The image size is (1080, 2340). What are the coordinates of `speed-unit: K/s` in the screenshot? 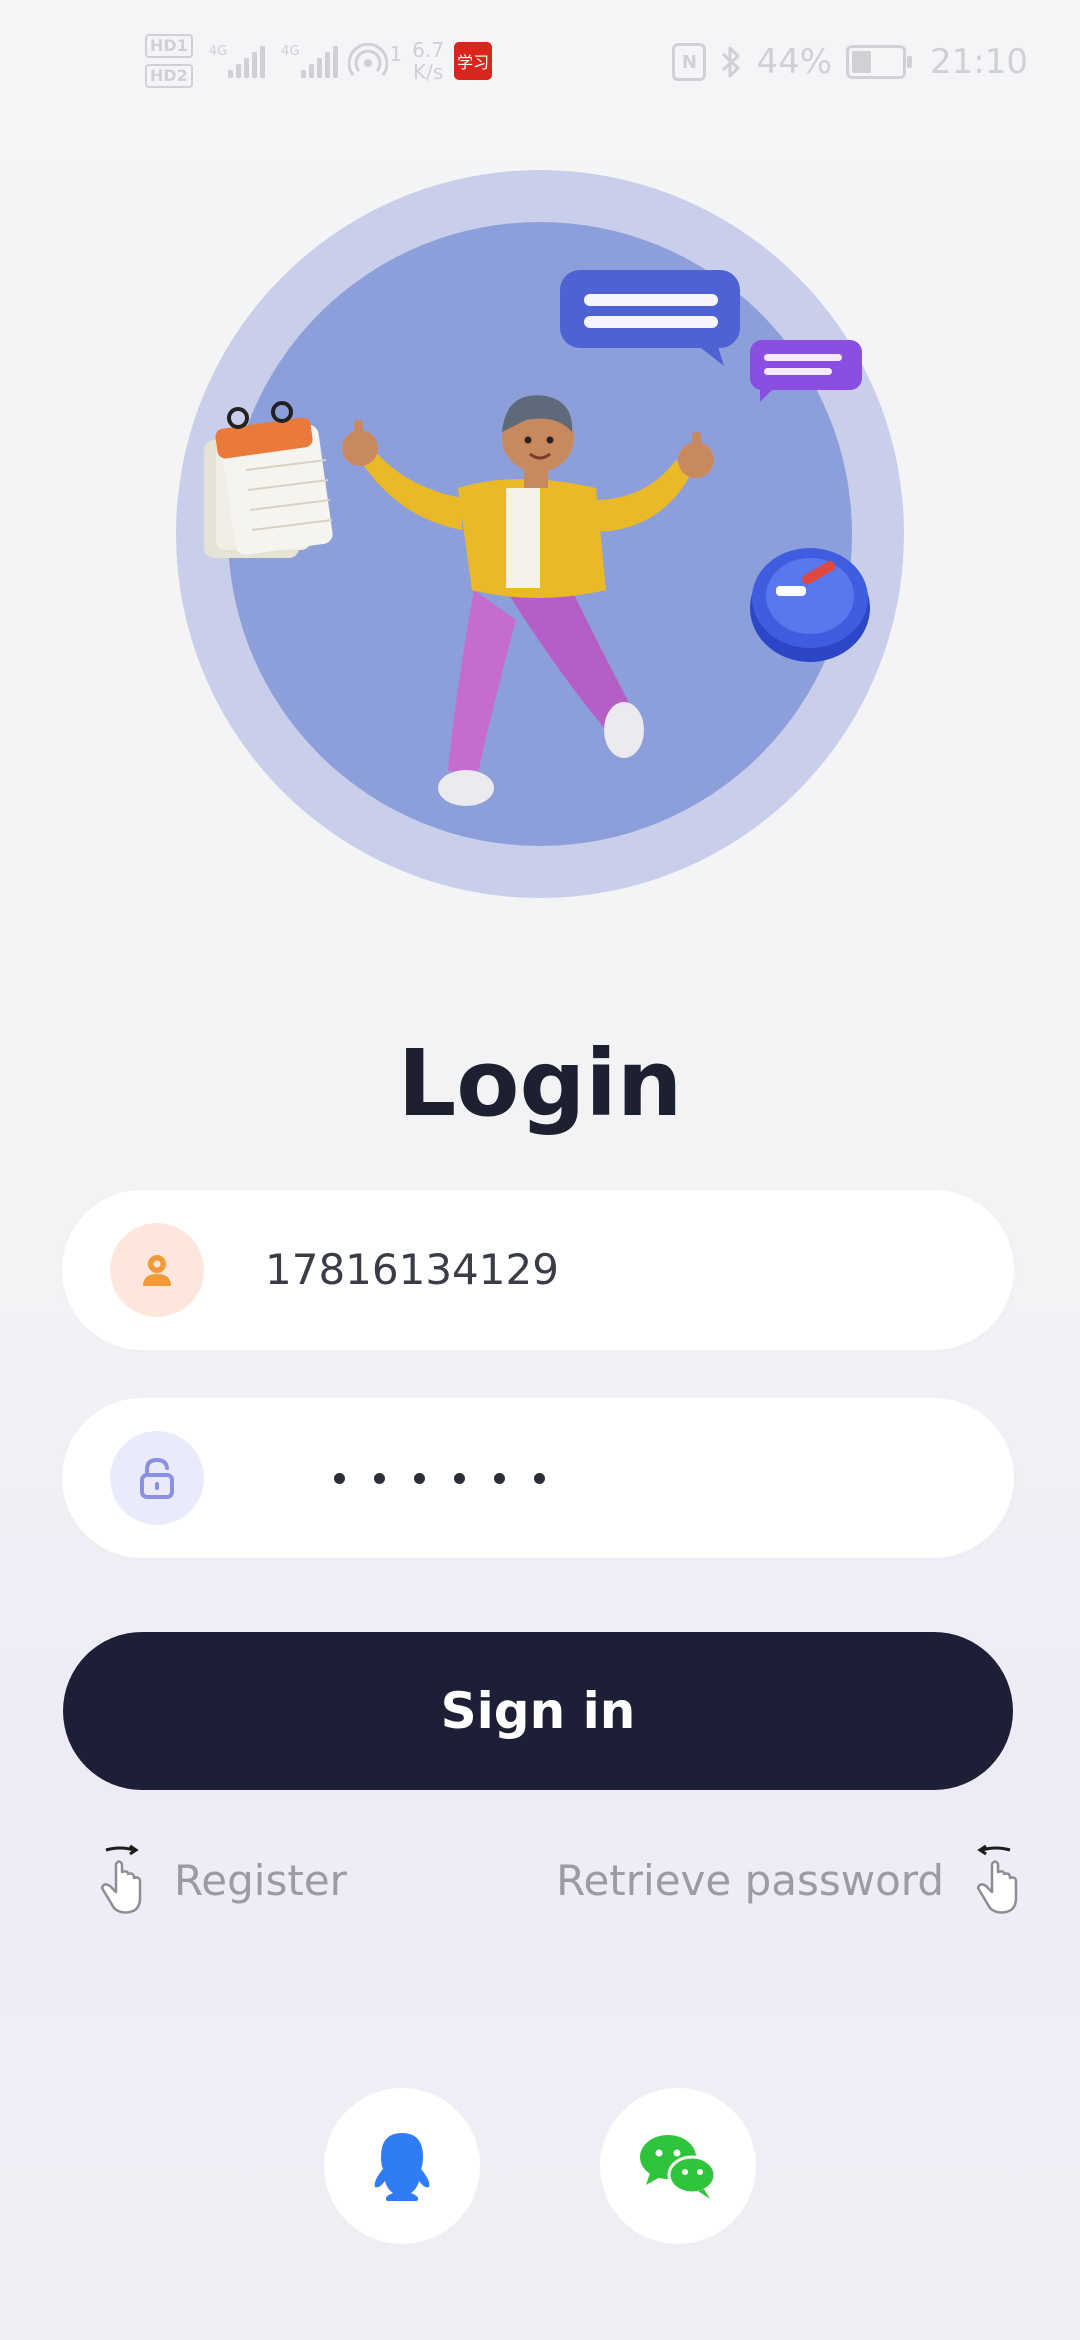 It's located at (428, 72).